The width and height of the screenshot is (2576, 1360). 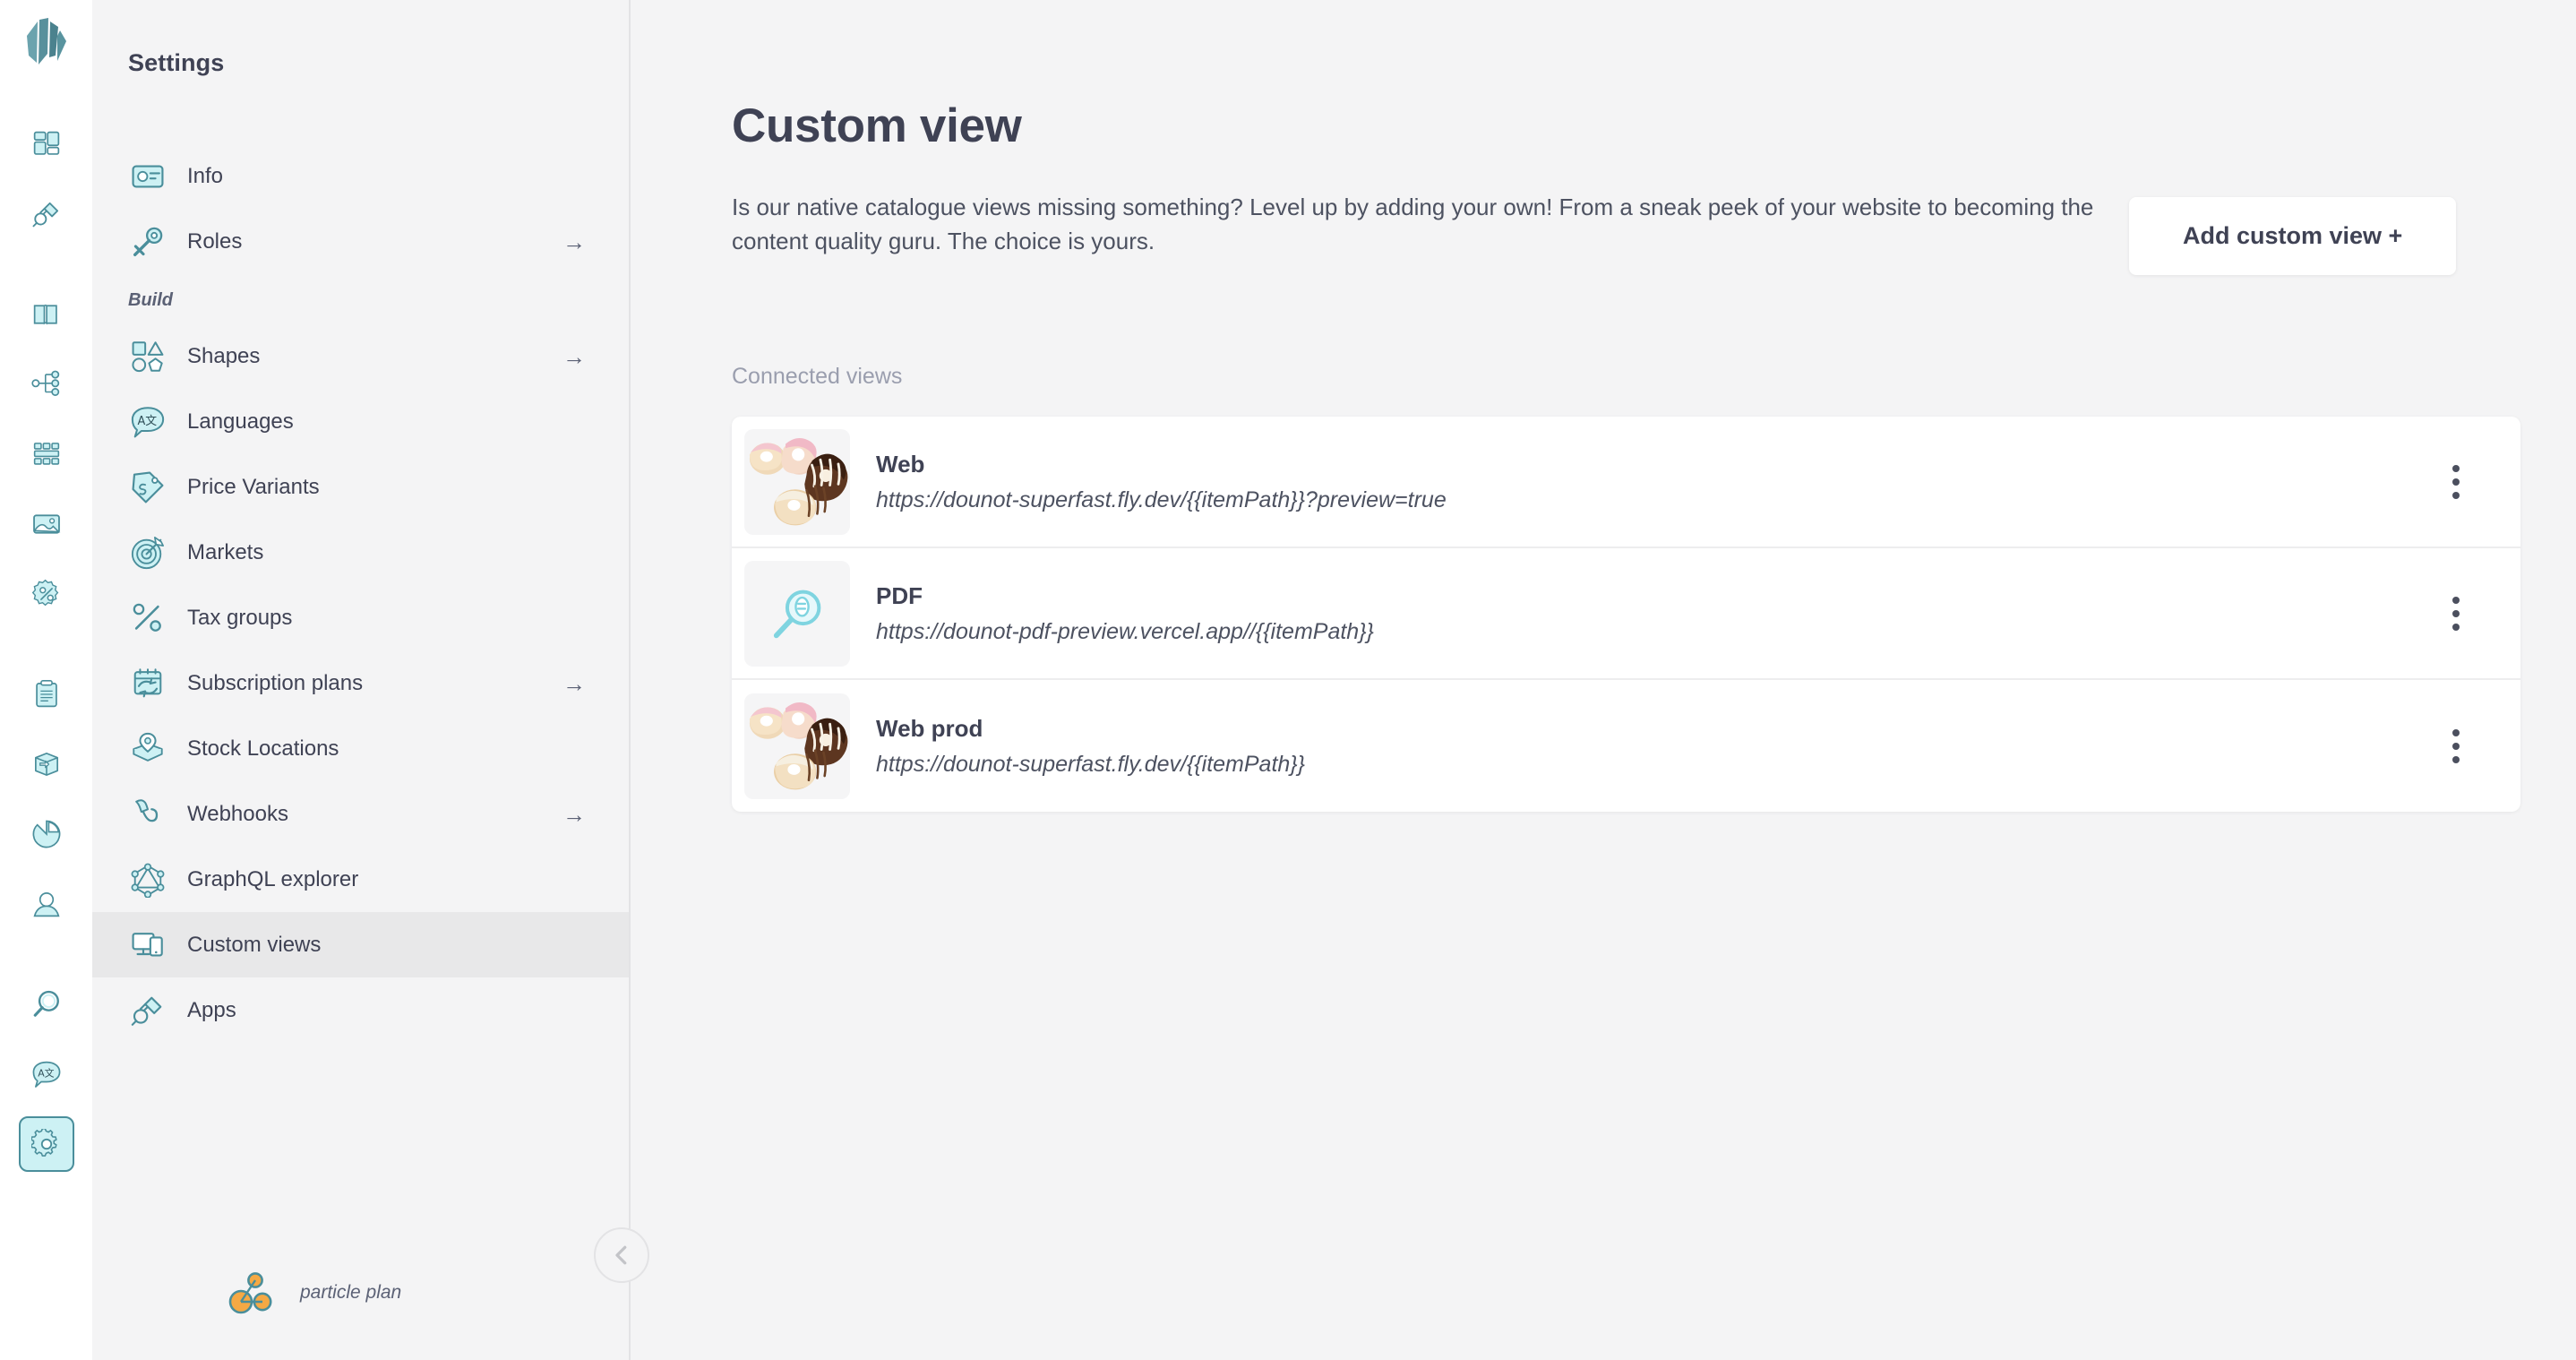 I want to click on page-title: Custom view, so click(x=877, y=126).